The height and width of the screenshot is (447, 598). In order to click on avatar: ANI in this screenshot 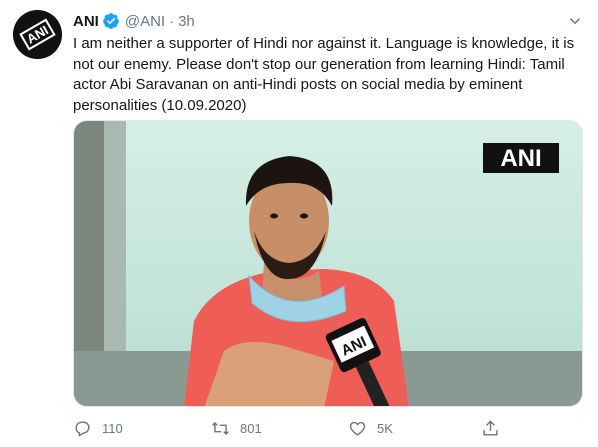, I will do `click(37, 34)`.